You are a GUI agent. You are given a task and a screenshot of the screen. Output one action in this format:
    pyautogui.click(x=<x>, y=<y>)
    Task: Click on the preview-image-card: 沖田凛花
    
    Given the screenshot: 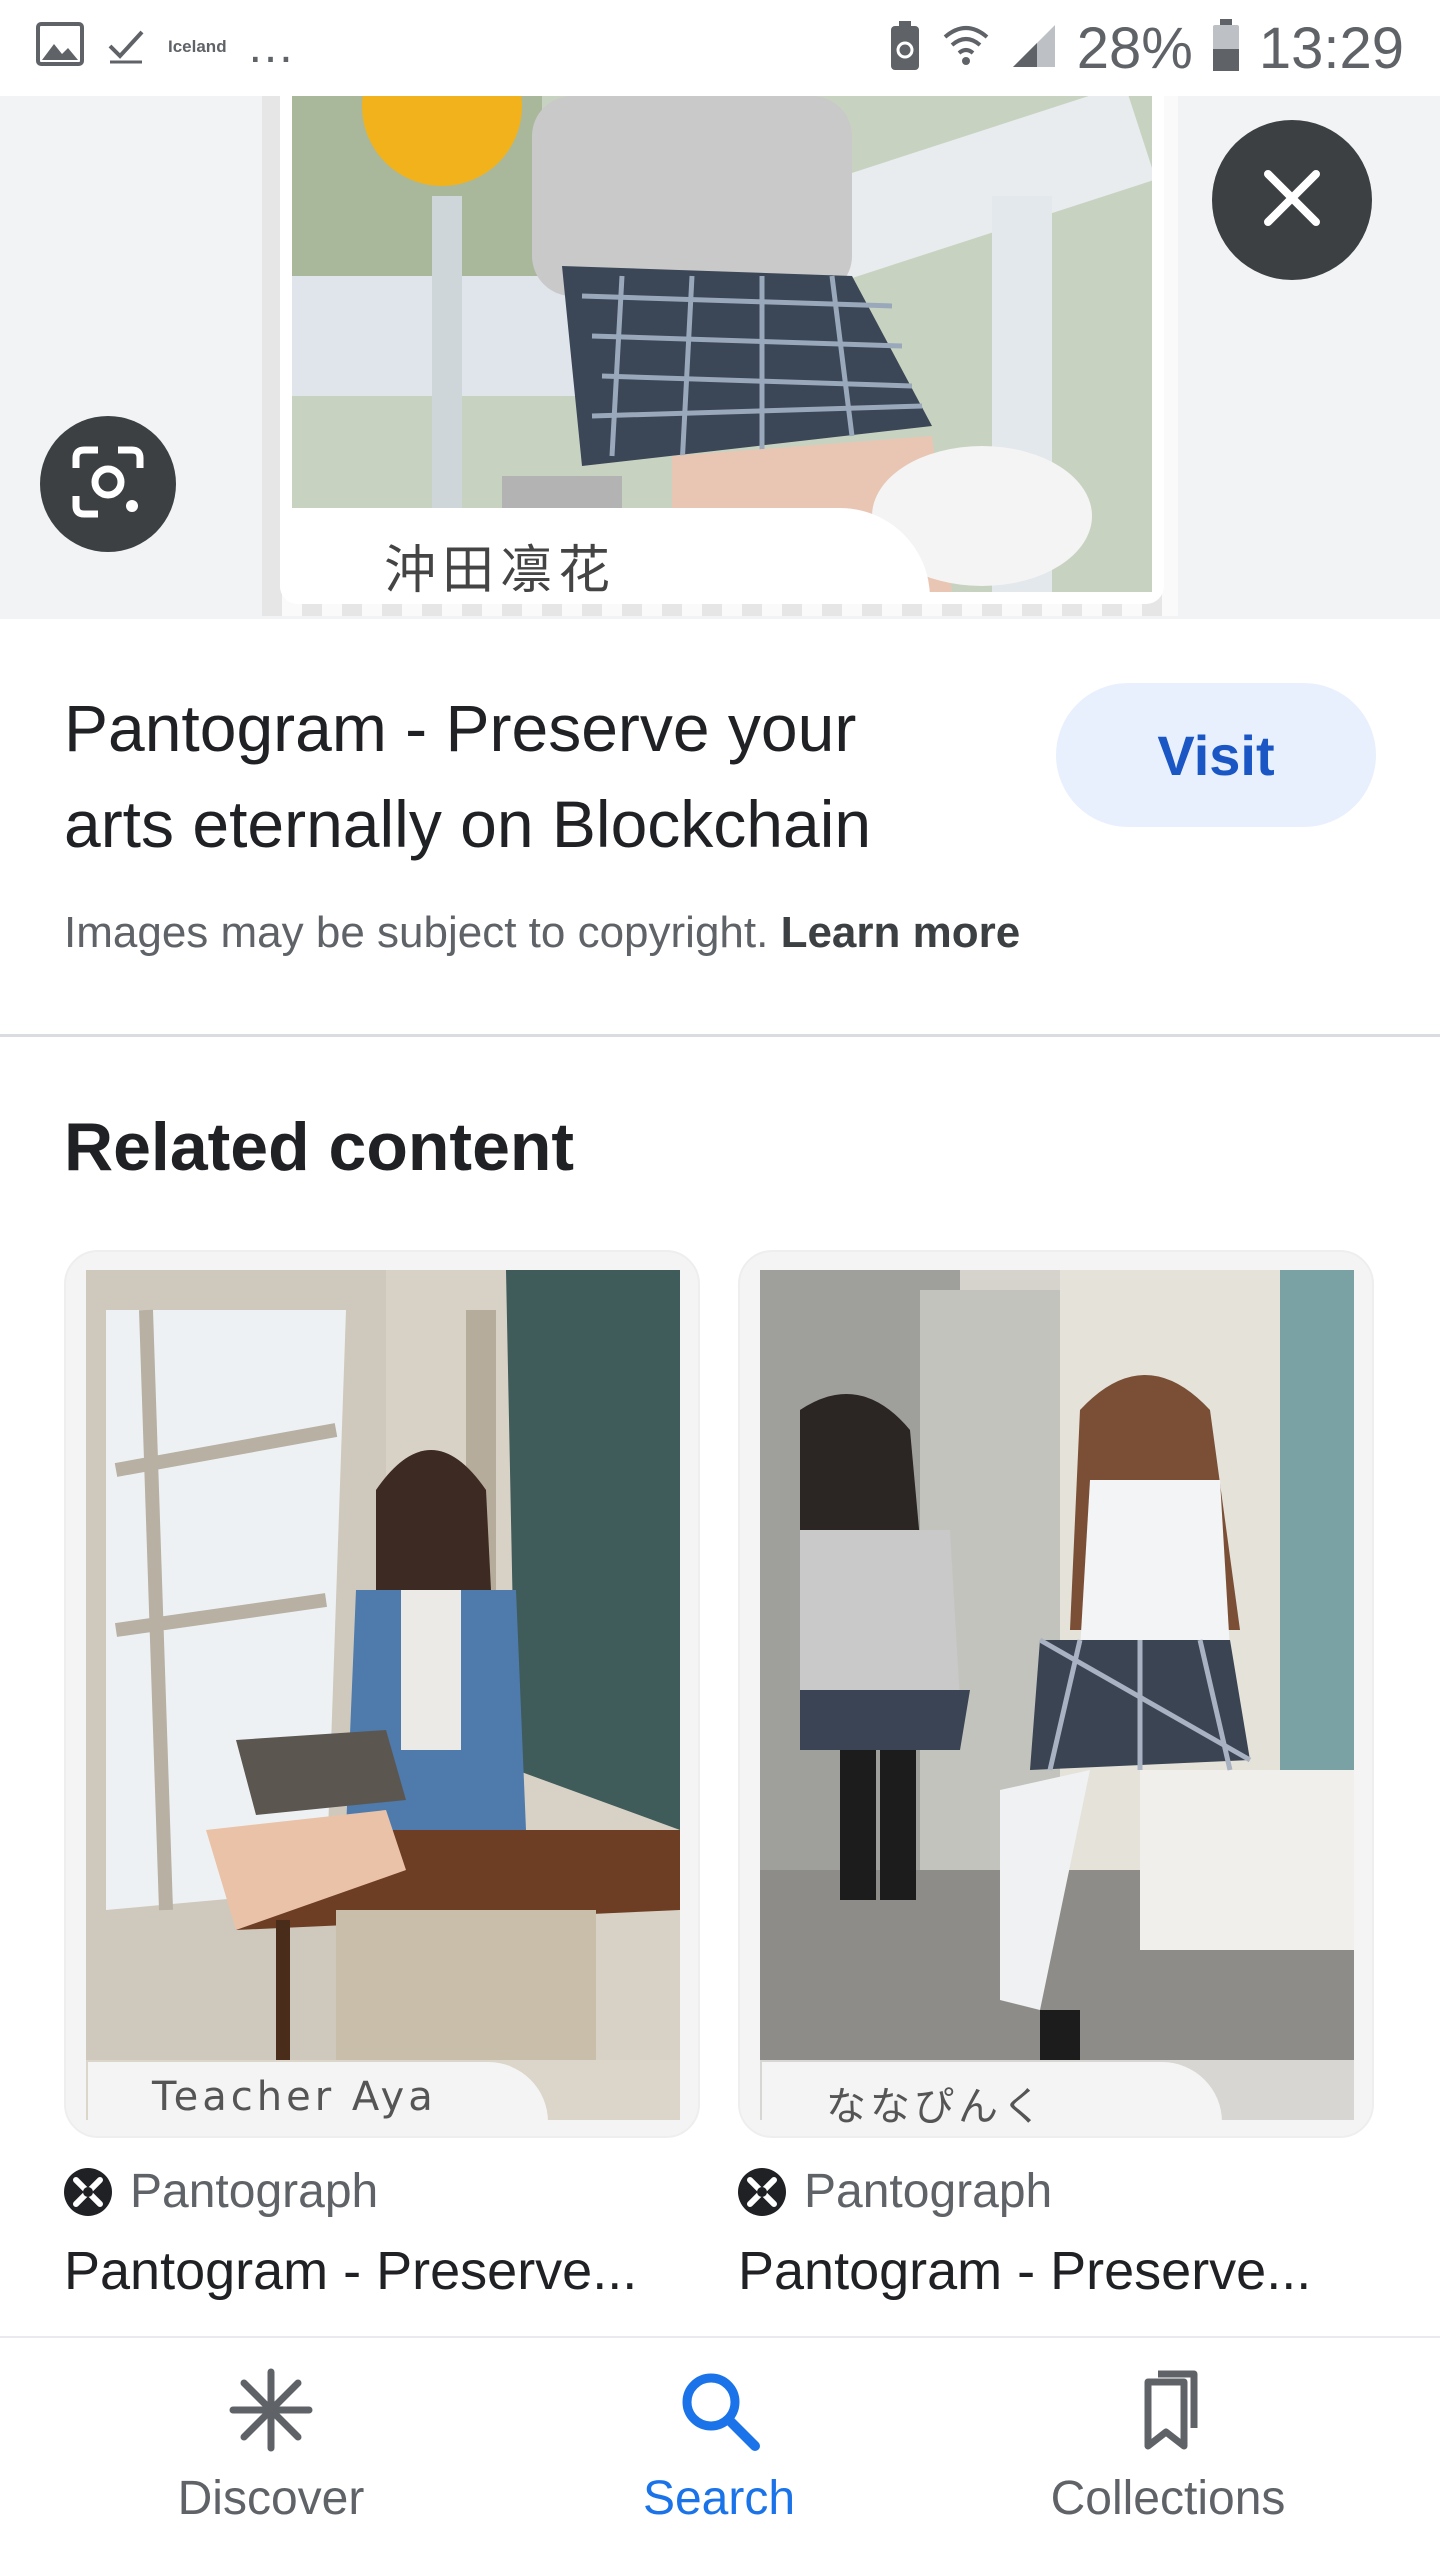 What is the action you would take?
    pyautogui.click(x=722, y=350)
    